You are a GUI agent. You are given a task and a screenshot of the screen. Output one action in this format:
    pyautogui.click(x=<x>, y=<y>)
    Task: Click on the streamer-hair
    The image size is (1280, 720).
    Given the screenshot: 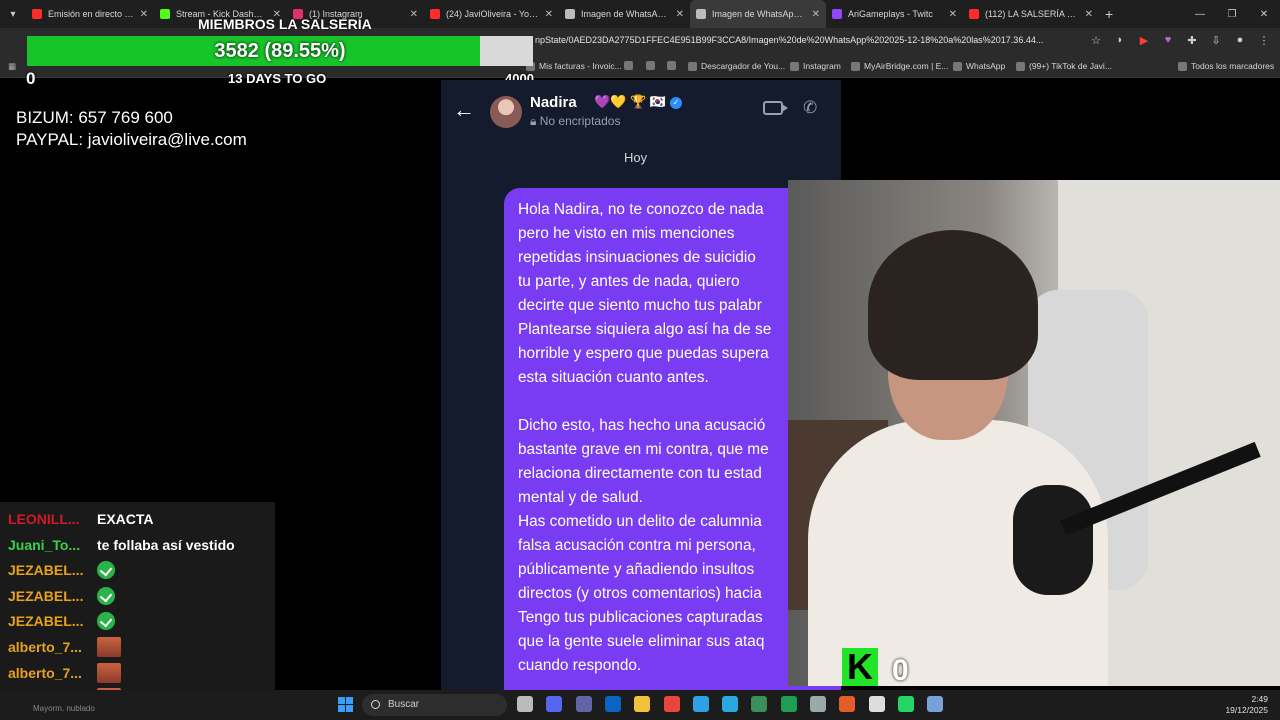 What is the action you would take?
    pyautogui.click(x=953, y=305)
    